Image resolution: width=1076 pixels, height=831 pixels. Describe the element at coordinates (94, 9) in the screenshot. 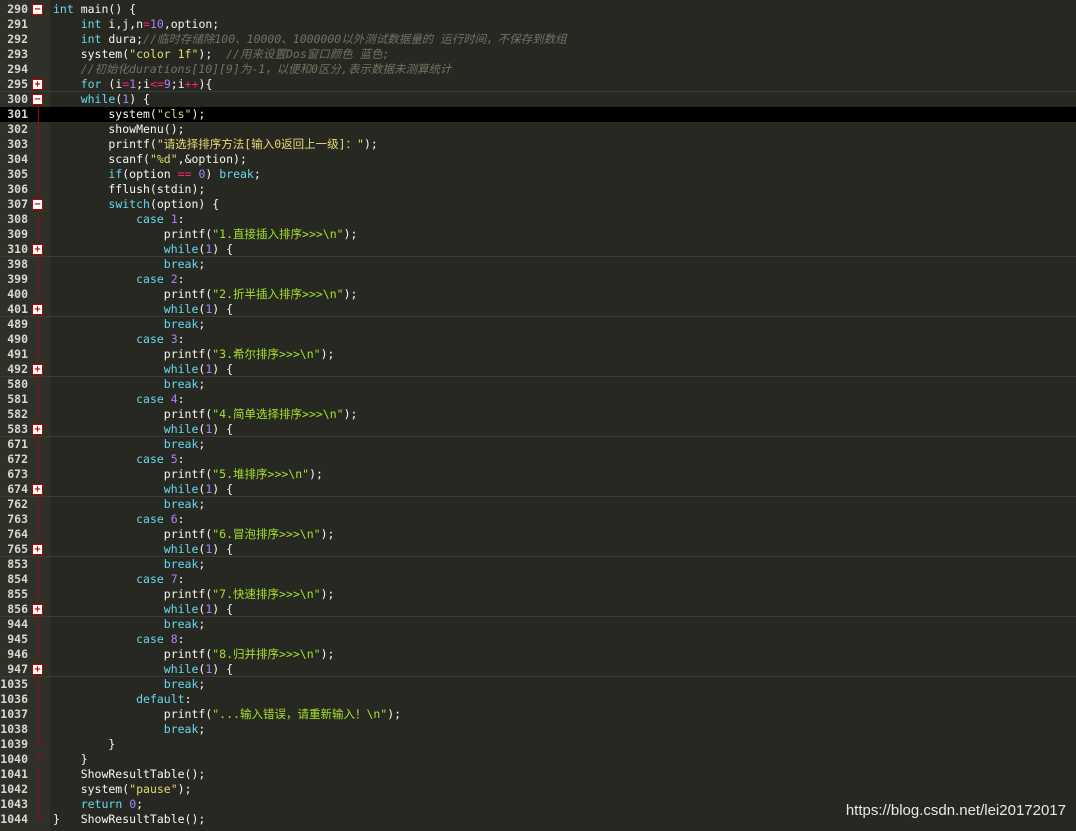

I see `code-text: int main() {` at that location.